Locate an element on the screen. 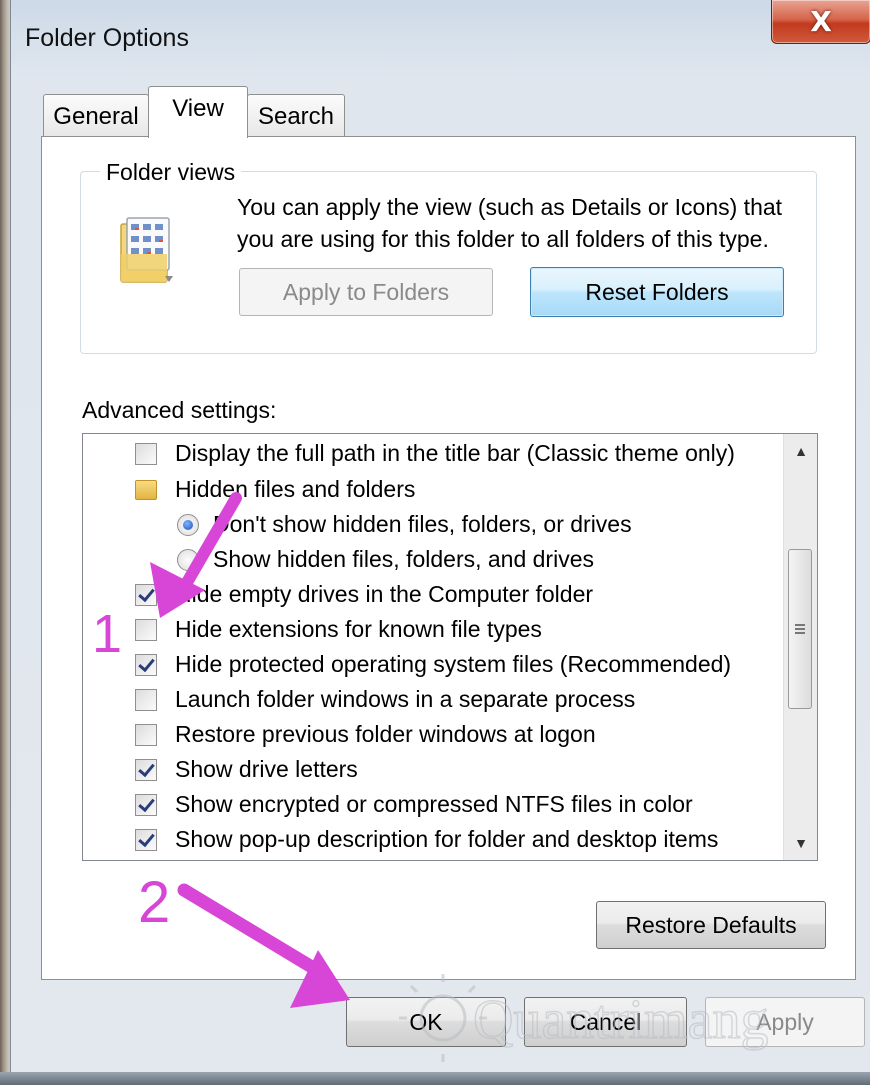  list-item: Show hidden files, folders, and drives is located at coordinates (385, 559).